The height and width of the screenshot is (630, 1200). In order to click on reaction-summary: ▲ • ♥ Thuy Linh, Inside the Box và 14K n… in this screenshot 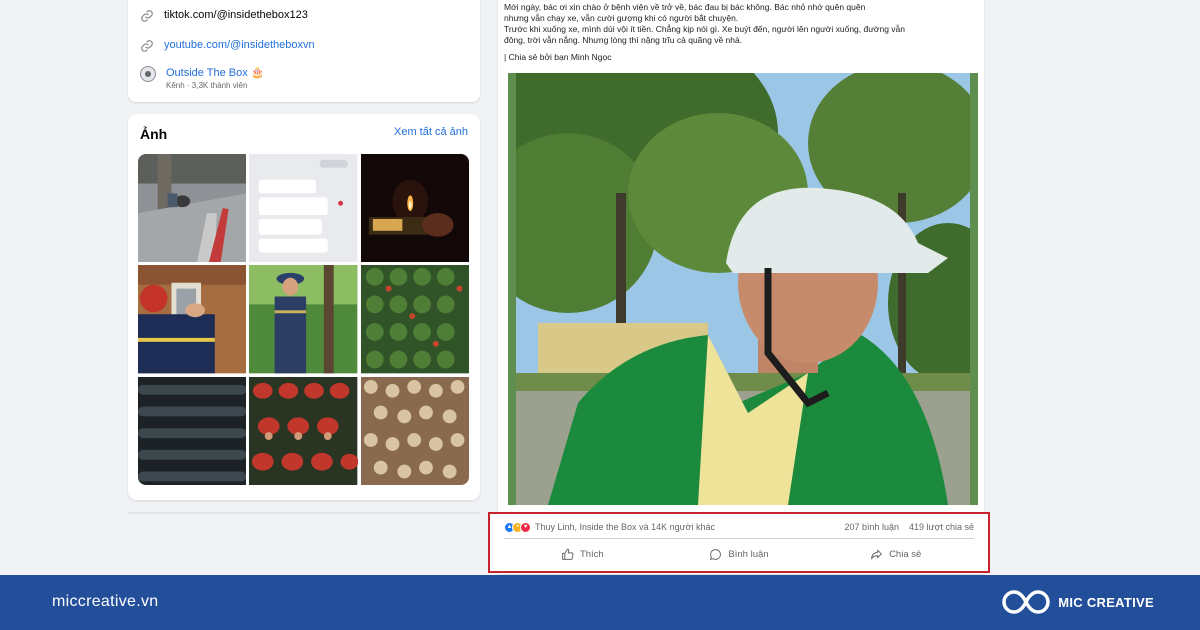, I will do `click(739, 527)`.